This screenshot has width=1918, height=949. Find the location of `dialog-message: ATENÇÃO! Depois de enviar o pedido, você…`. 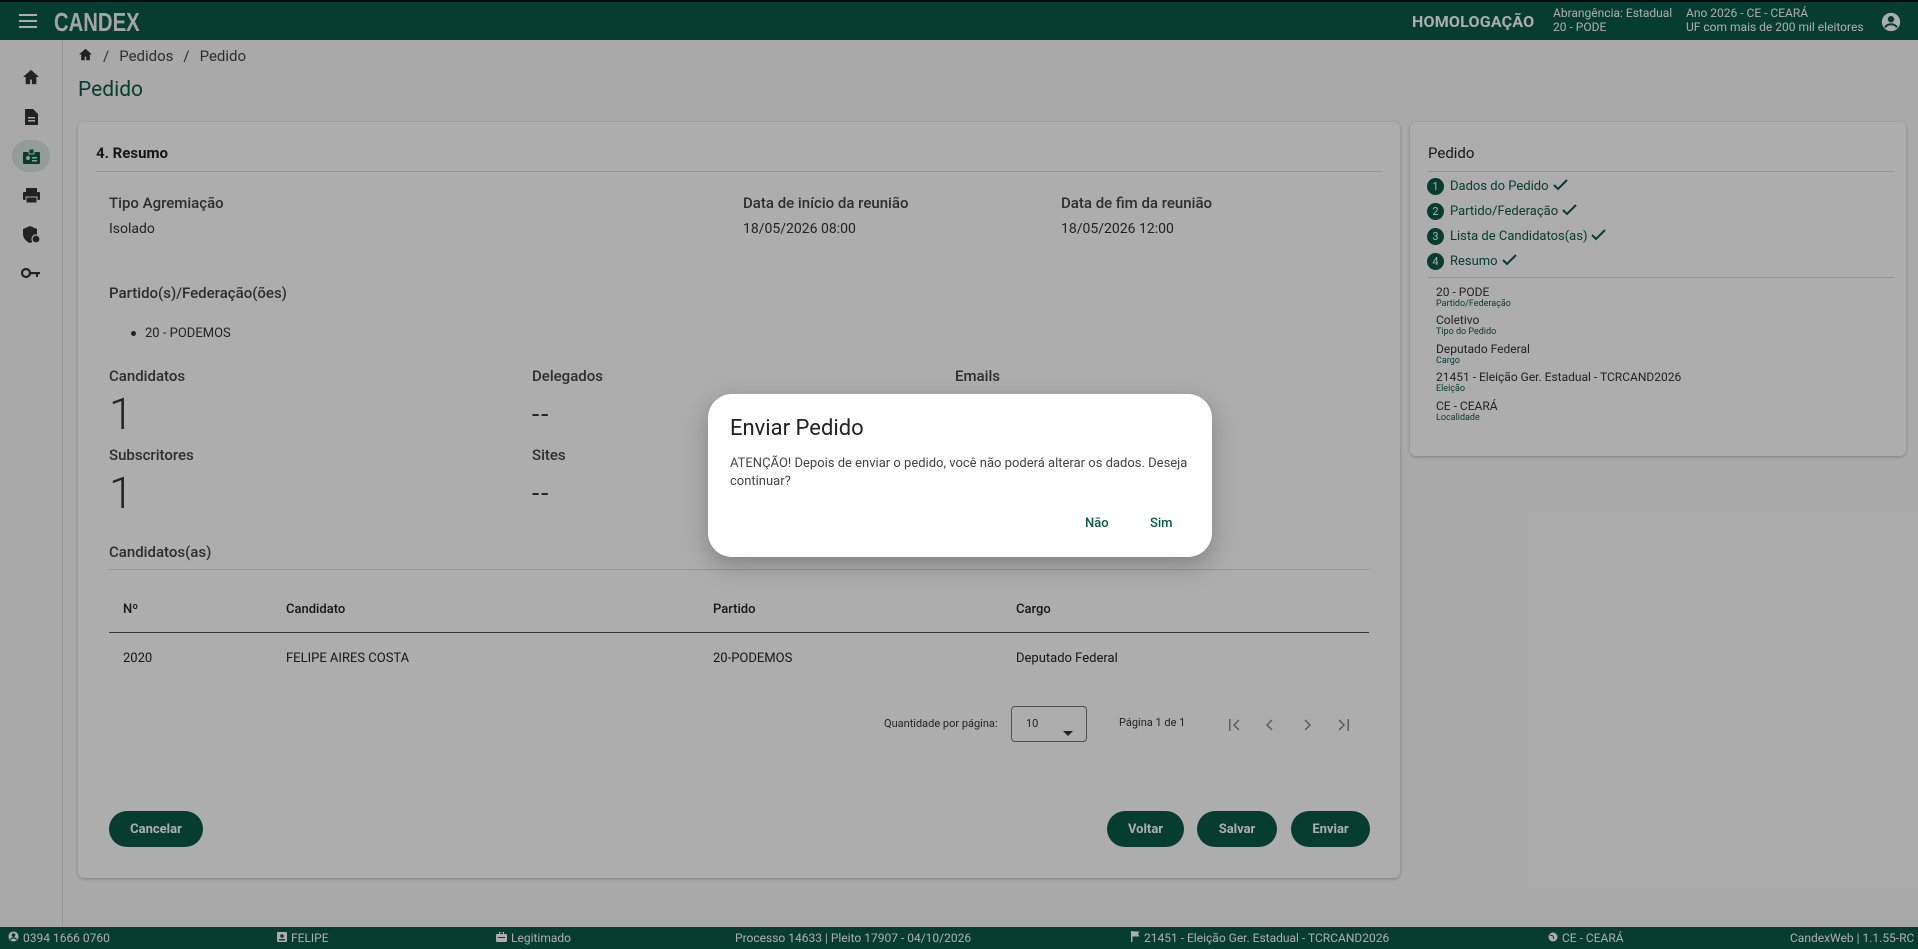

dialog-message: ATENÇÃO! Depois de enviar o pedido, você… is located at coordinates (959, 472).